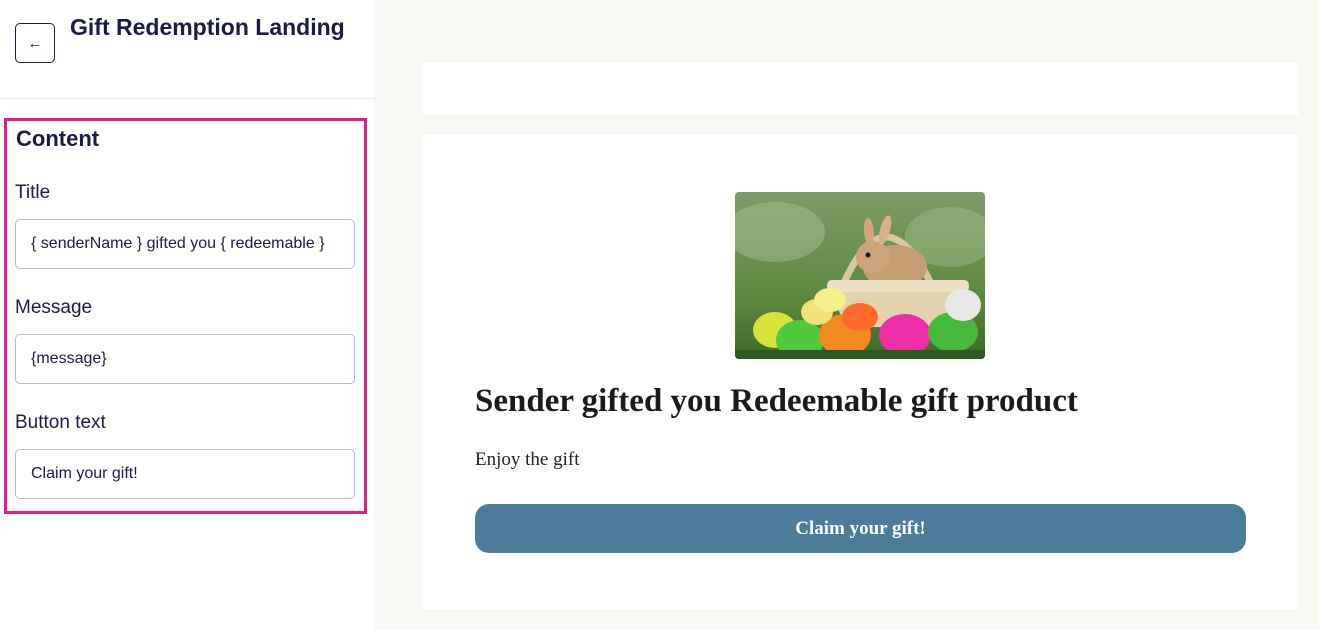 The height and width of the screenshot is (630, 1319). Describe the element at coordinates (185, 474) in the screenshot. I see `button-text-input: Claim your gift!` at that location.